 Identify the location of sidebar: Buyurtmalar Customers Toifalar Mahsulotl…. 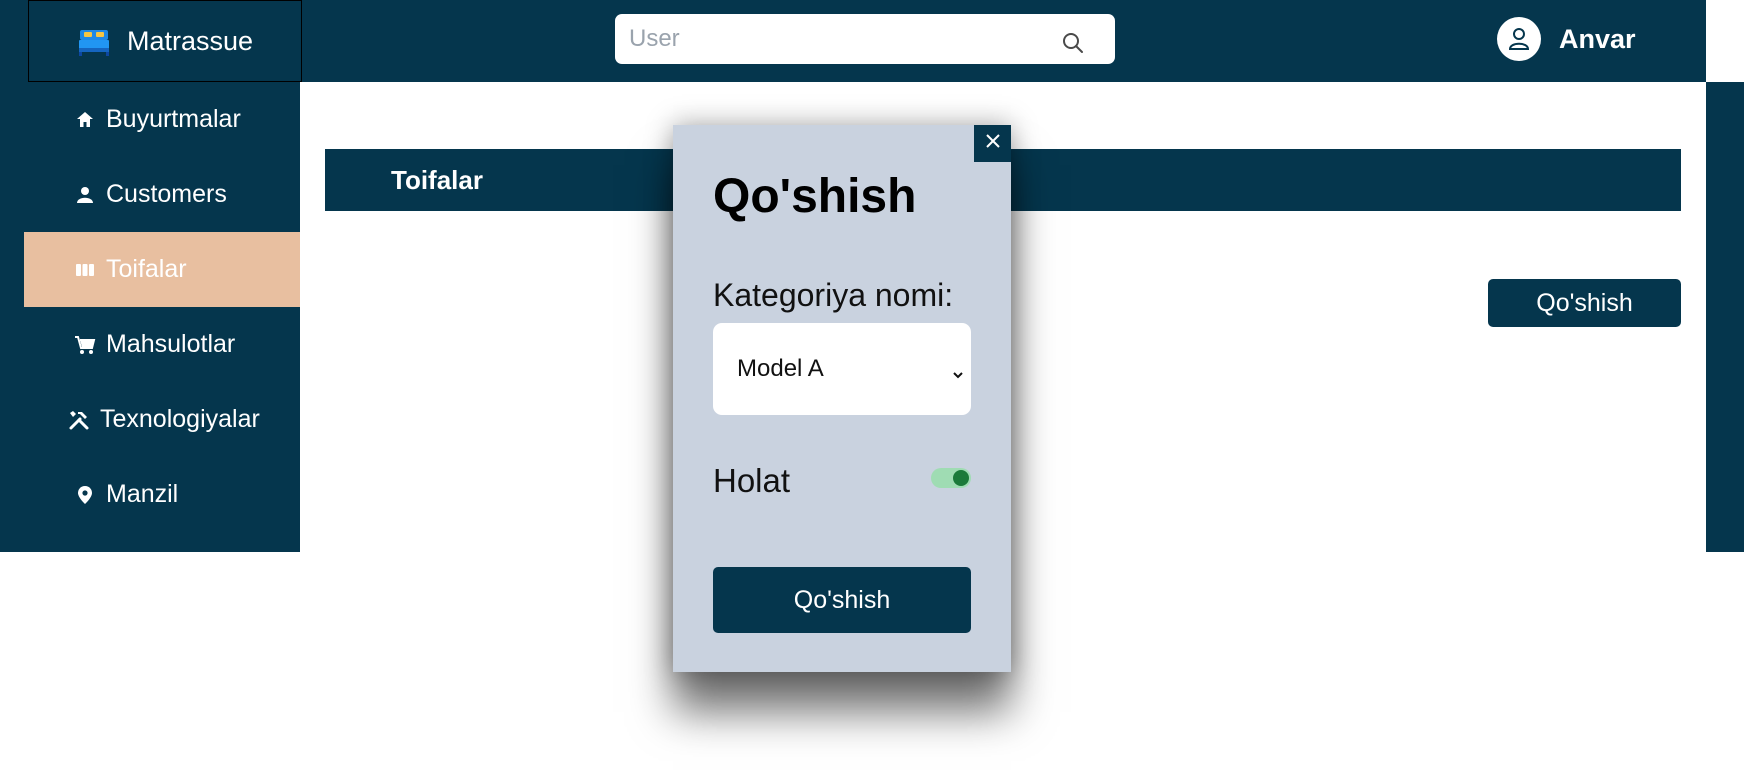
(150, 317).